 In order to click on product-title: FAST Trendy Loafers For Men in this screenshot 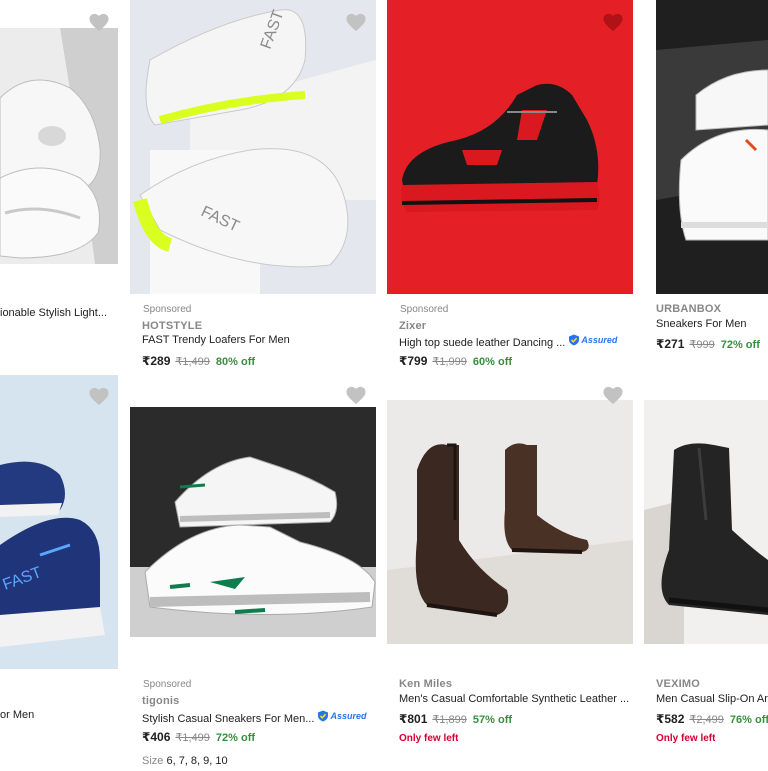, I will do `click(257, 340)`.